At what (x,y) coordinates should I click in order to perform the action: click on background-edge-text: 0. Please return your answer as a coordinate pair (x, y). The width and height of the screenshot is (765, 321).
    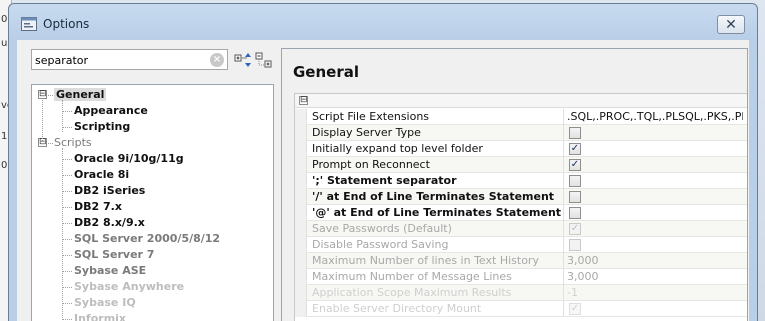
    Looking at the image, I should click on (4, 19).